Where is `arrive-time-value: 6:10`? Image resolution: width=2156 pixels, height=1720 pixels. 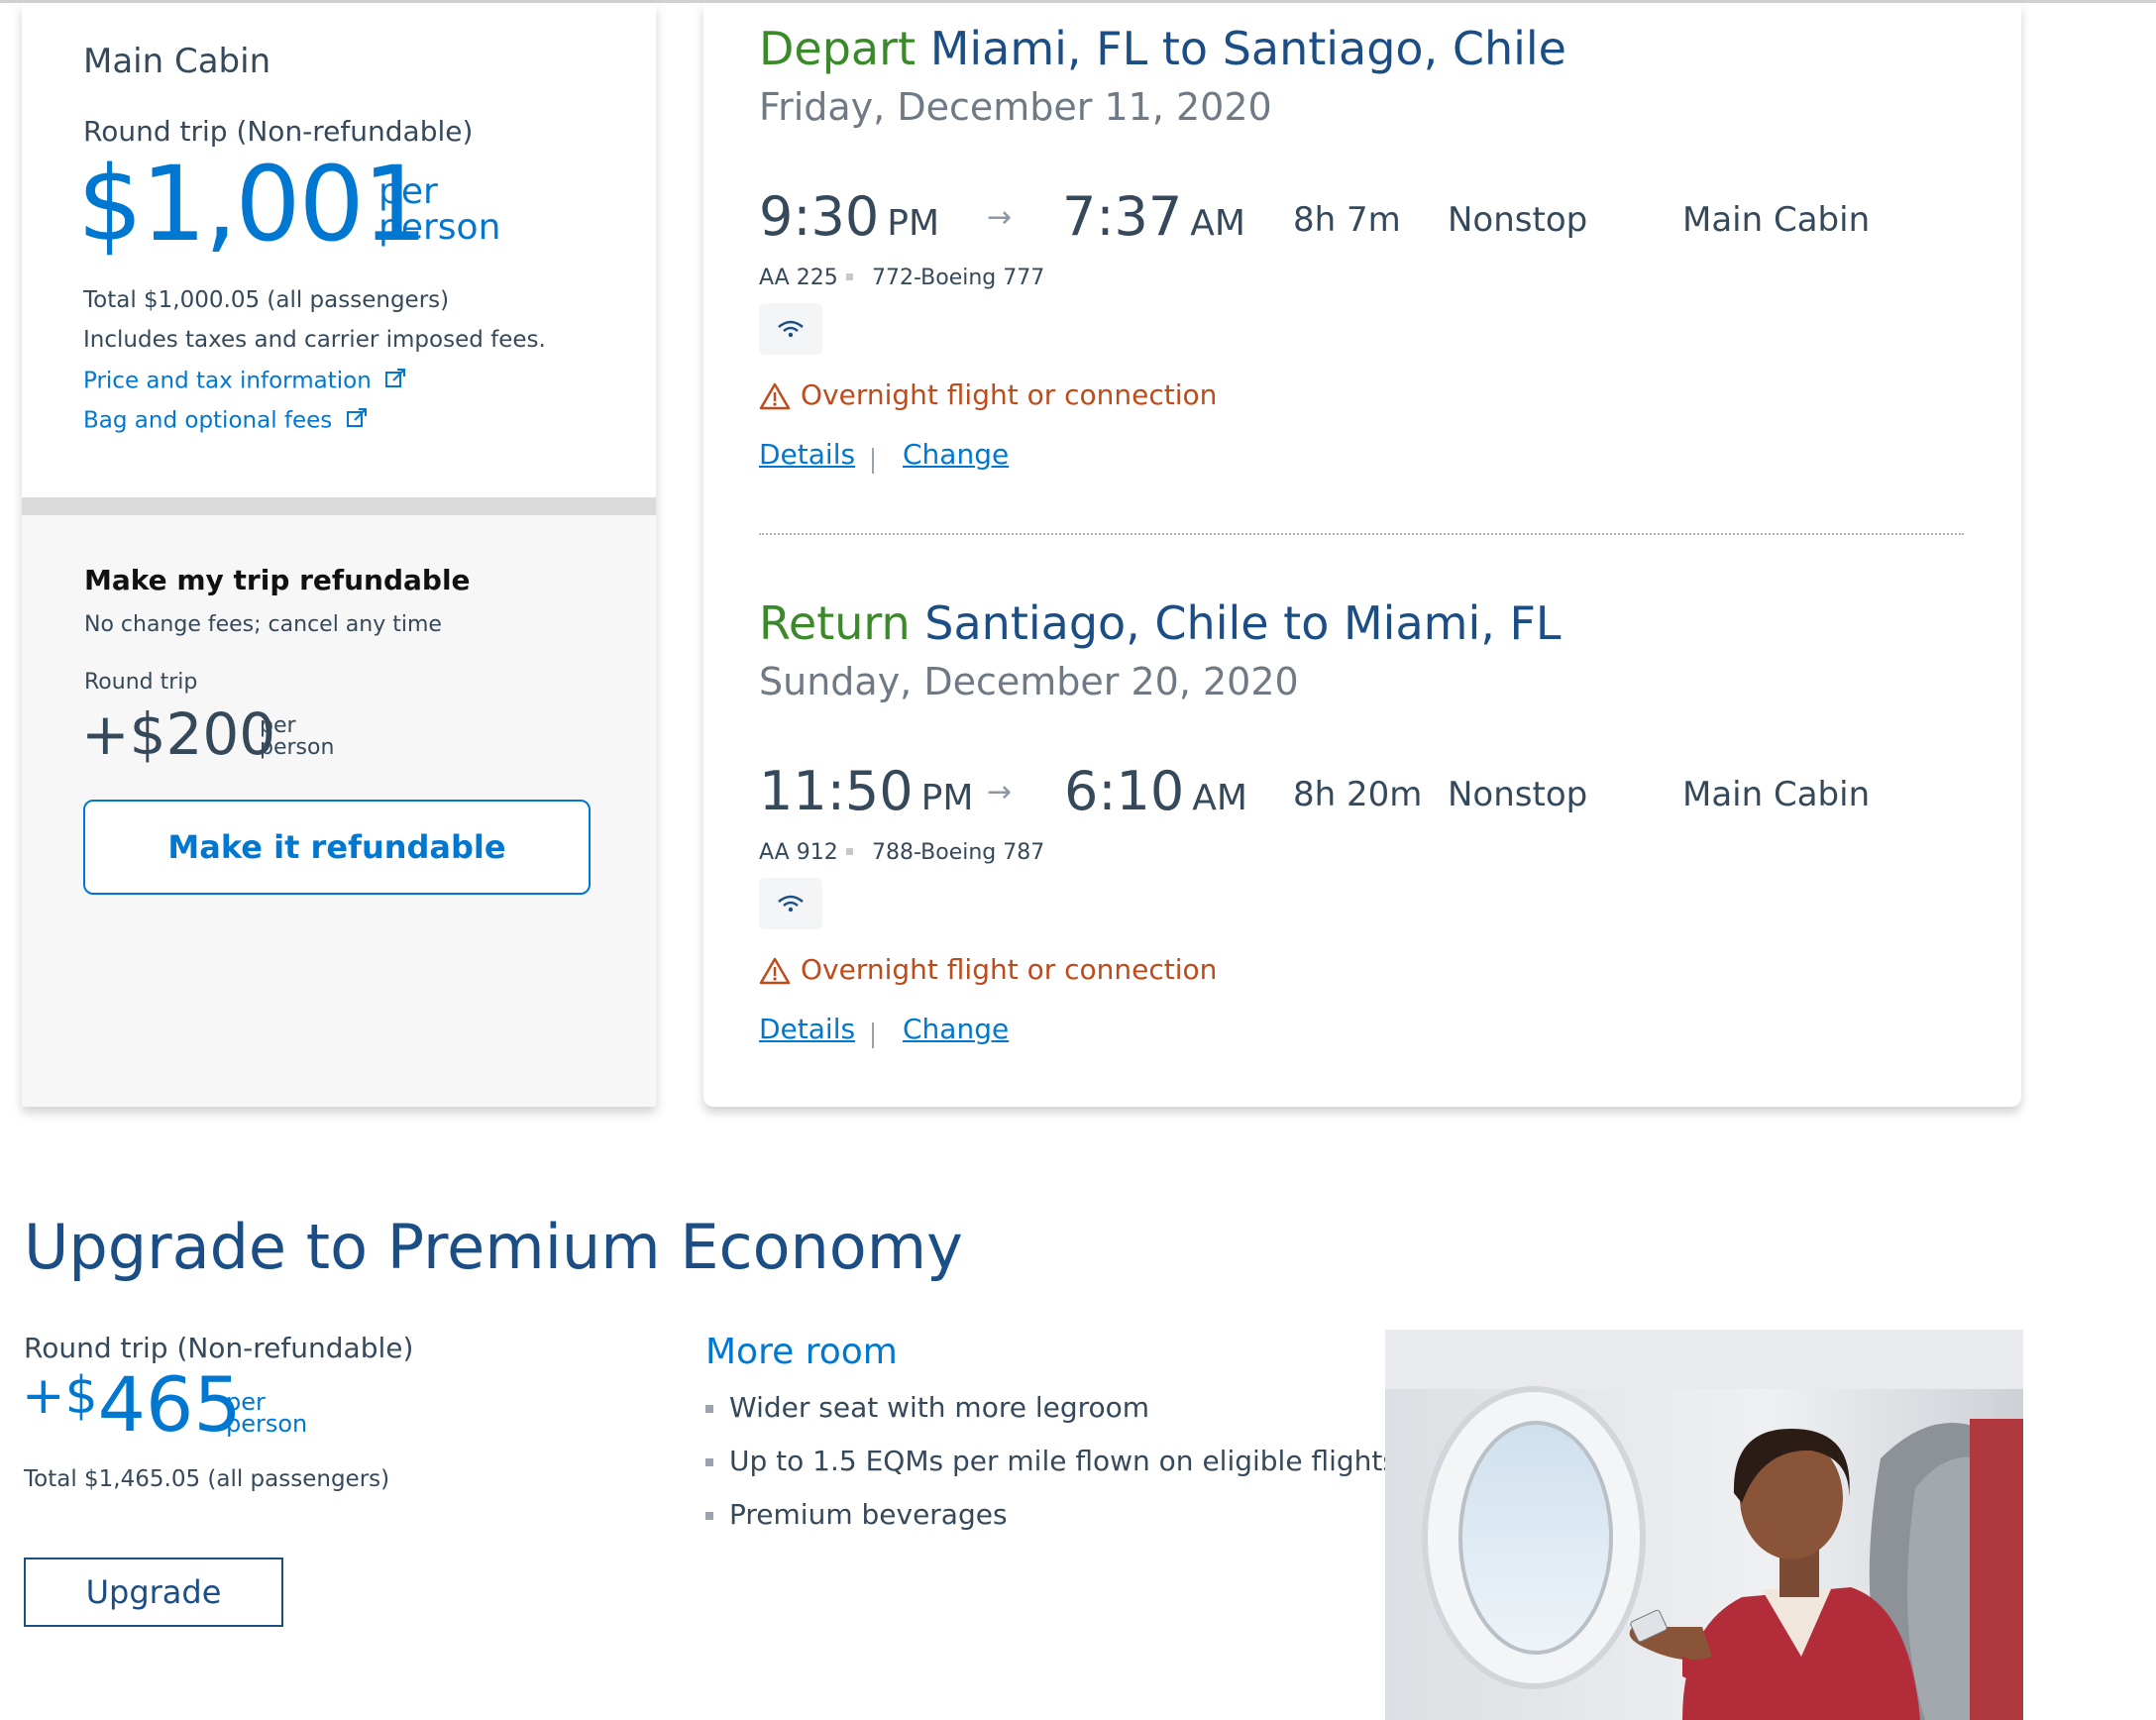
arrive-time-value: 6:10 is located at coordinates (1124, 791).